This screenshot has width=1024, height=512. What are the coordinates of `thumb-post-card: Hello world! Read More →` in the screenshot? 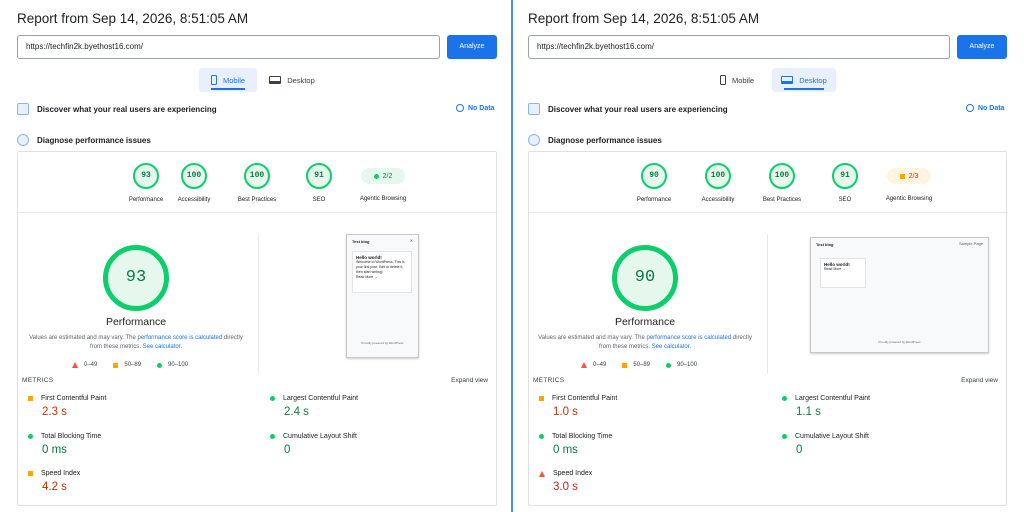 It's located at (843, 273).